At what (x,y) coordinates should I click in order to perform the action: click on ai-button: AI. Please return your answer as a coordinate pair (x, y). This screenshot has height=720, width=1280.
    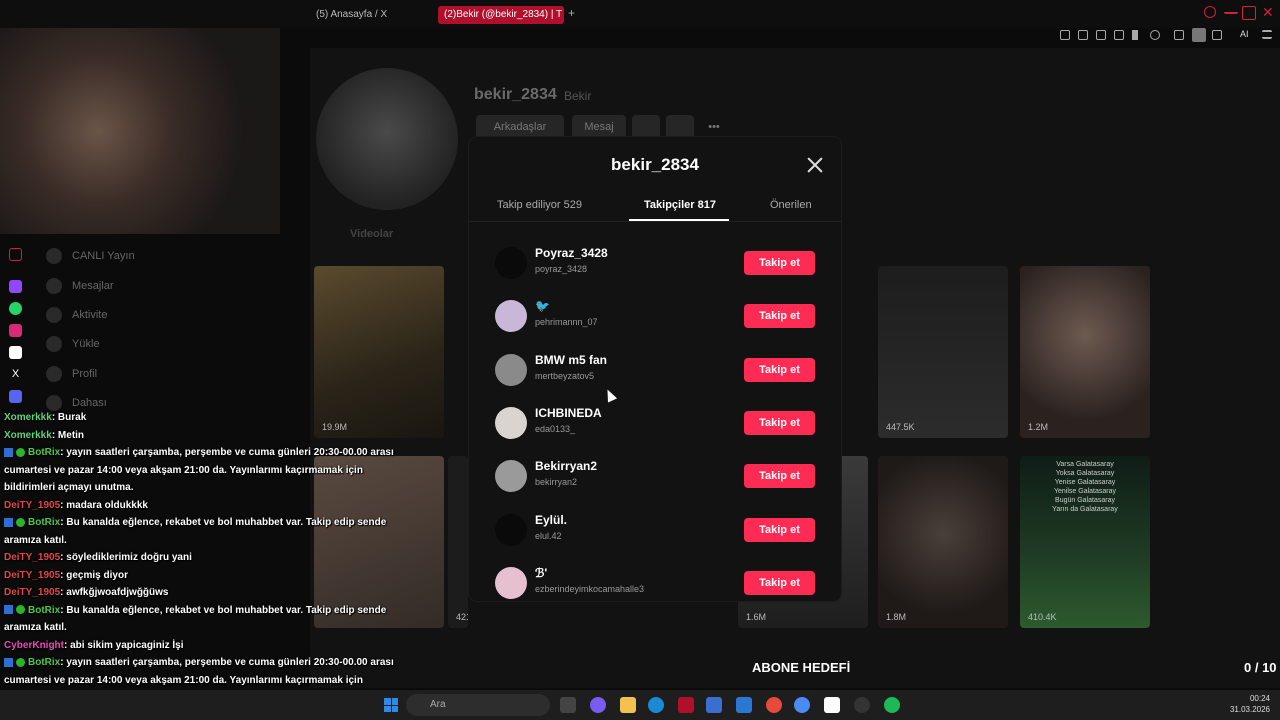
    Looking at the image, I should click on (1244, 34).